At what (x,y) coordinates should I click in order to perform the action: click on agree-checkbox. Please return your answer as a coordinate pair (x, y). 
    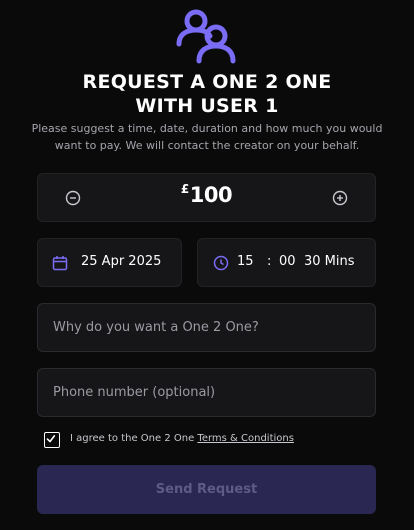
    Looking at the image, I should click on (52, 440).